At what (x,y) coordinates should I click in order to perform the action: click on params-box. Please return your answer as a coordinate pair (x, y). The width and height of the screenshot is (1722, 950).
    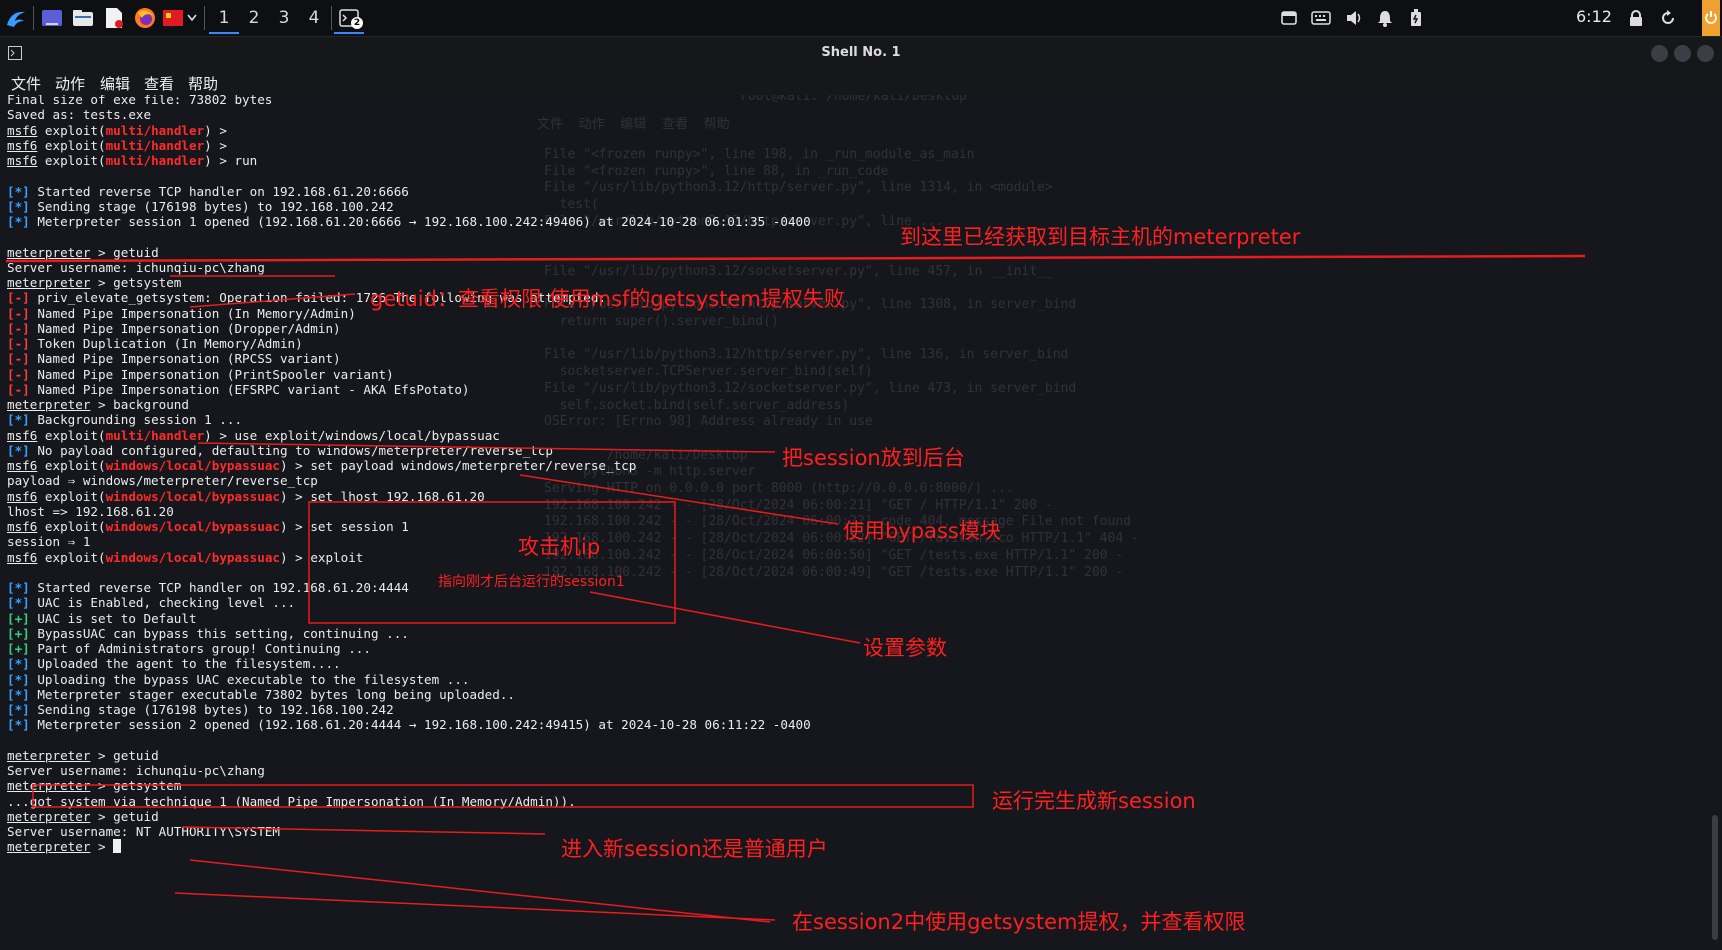
    Looking at the image, I should click on (492, 562).